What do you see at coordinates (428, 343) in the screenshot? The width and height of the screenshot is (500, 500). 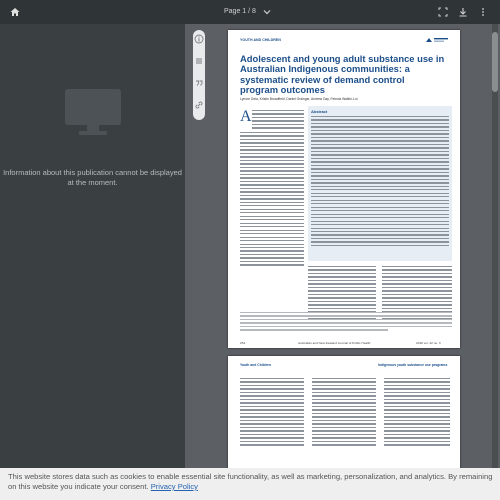 I see `volume-info: 2018 vol. 42 no. 3` at bounding box center [428, 343].